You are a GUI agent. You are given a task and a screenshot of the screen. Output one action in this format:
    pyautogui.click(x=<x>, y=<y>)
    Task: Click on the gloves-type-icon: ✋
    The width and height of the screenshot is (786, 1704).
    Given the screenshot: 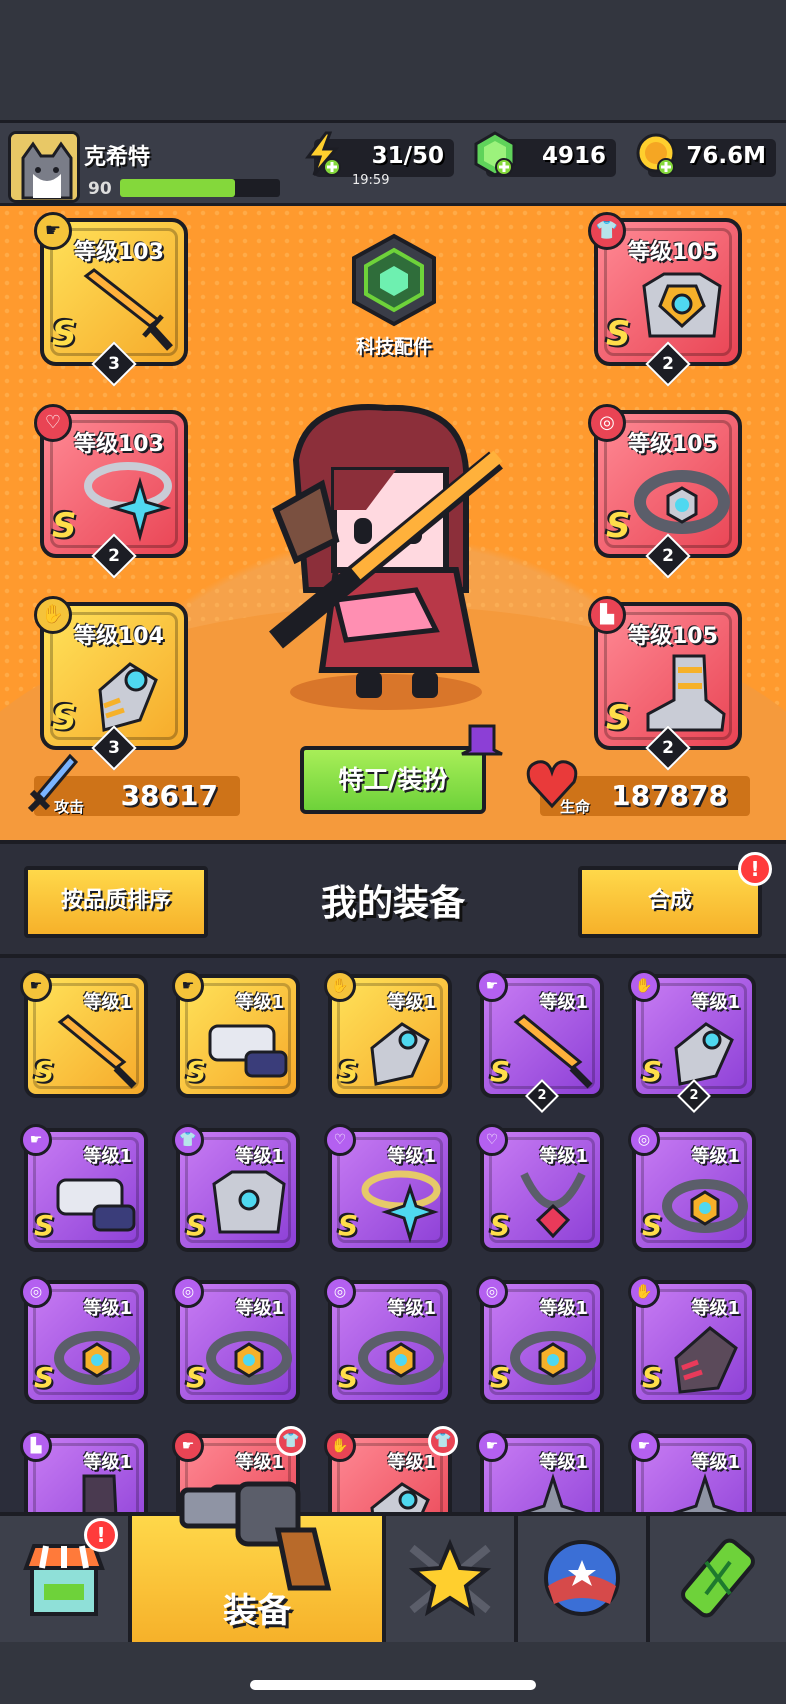 What is the action you would take?
    pyautogui.click(x=53, y=615)
    